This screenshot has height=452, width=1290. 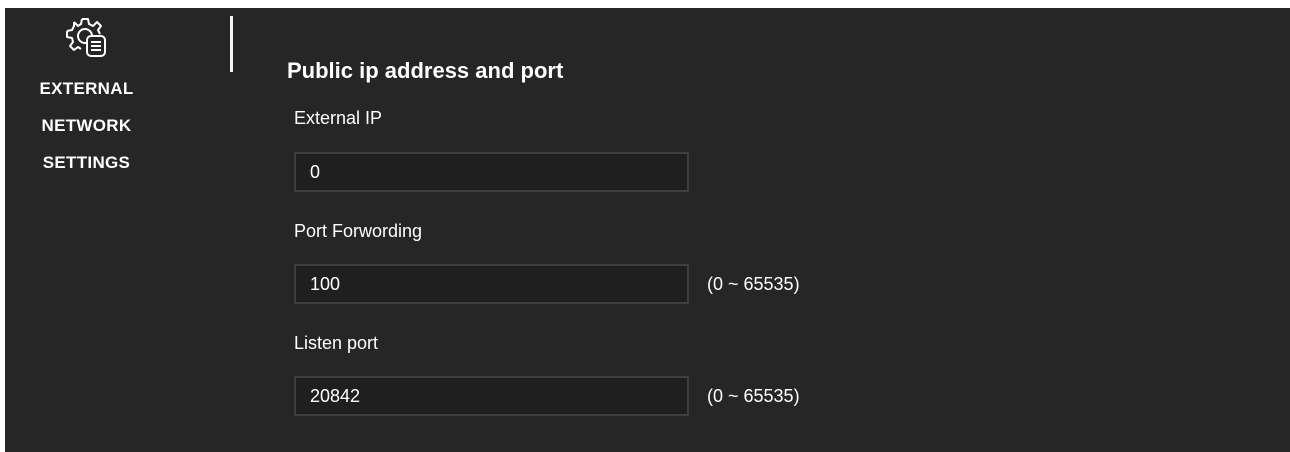 What do you see at coordinates (753, 396) in the screenshot?
I see `listen-port-range-hint: (0 ~ 65535)` at bounding box center [753, 396].